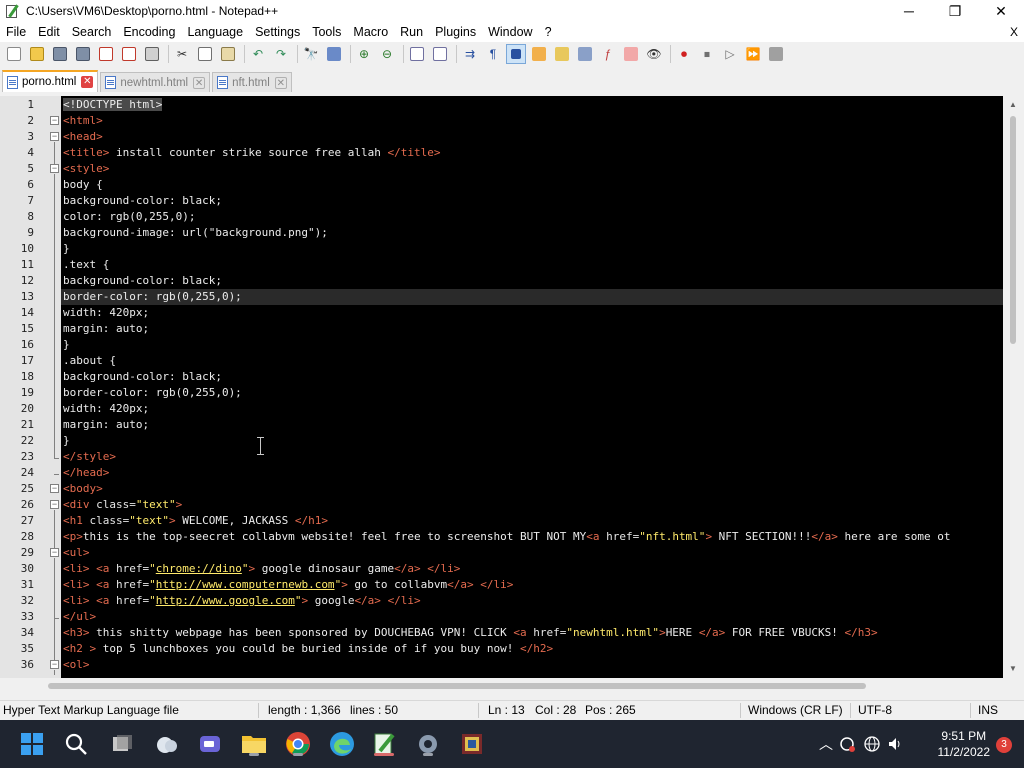 This screenshot has height=768, width=1024. What do you see at coordinates (1013, 669) in the screenshot?
I see `scroll-down-icon: ▼` at bounding box center [1013, 669].